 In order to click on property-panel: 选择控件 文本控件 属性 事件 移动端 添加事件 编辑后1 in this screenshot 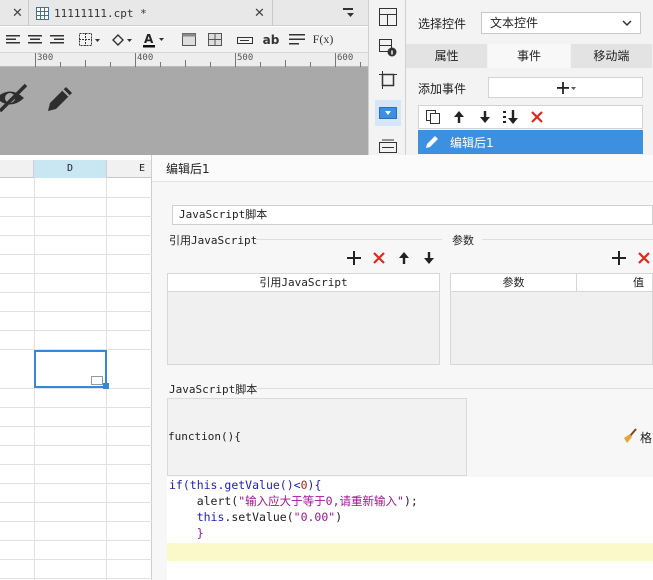, I will do `click(529, 77)`.